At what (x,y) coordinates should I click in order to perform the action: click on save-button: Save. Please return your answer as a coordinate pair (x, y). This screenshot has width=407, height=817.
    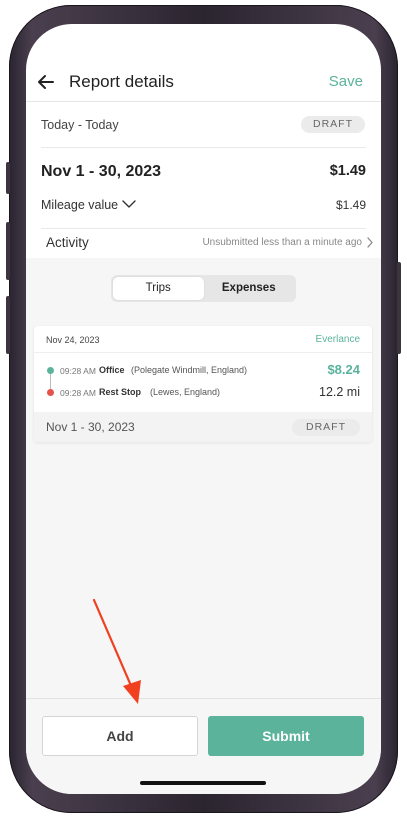
    Looking at the image, I should click on (346, 81).